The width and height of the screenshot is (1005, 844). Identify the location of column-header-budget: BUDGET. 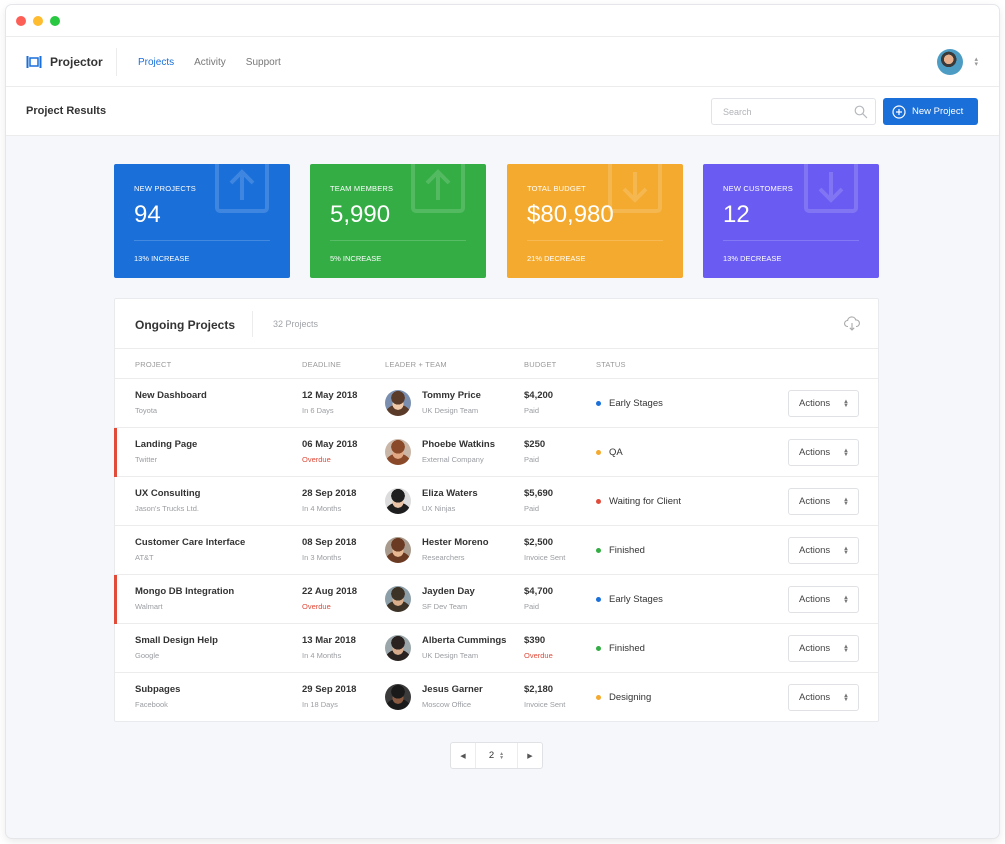
(540, 364).